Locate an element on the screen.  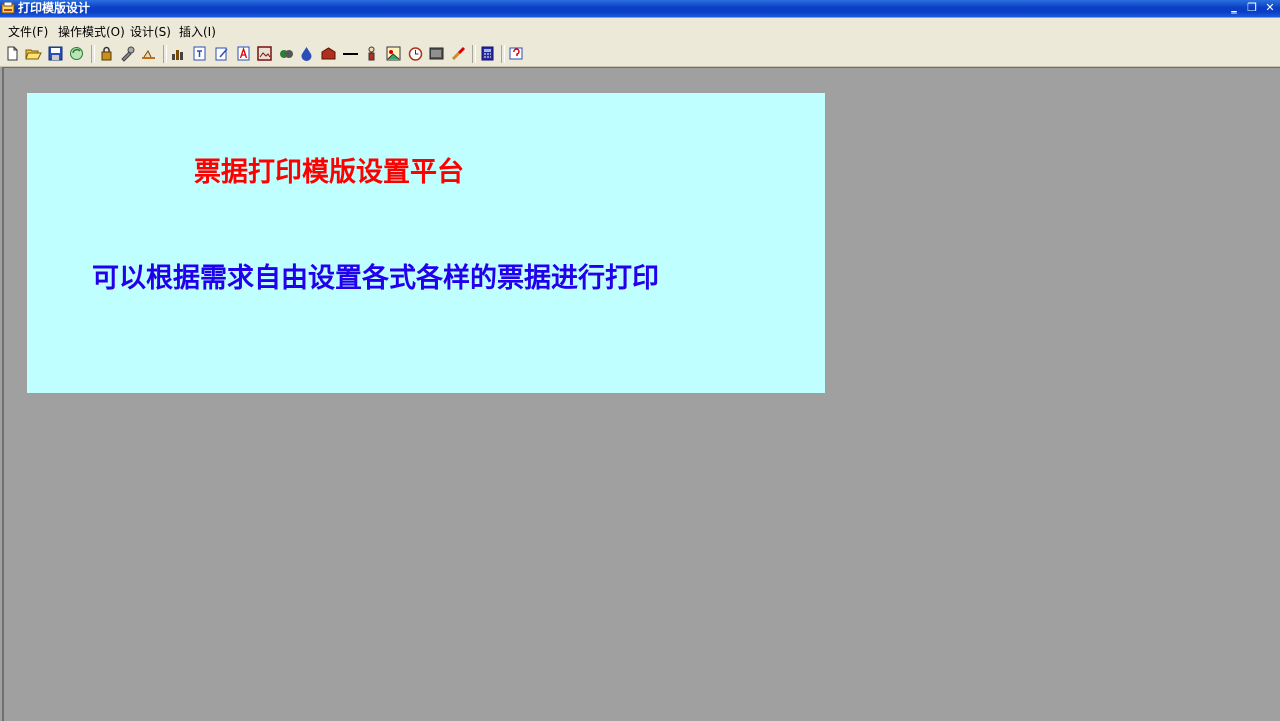
open-folder-icon is located at coordinates (33, 53).